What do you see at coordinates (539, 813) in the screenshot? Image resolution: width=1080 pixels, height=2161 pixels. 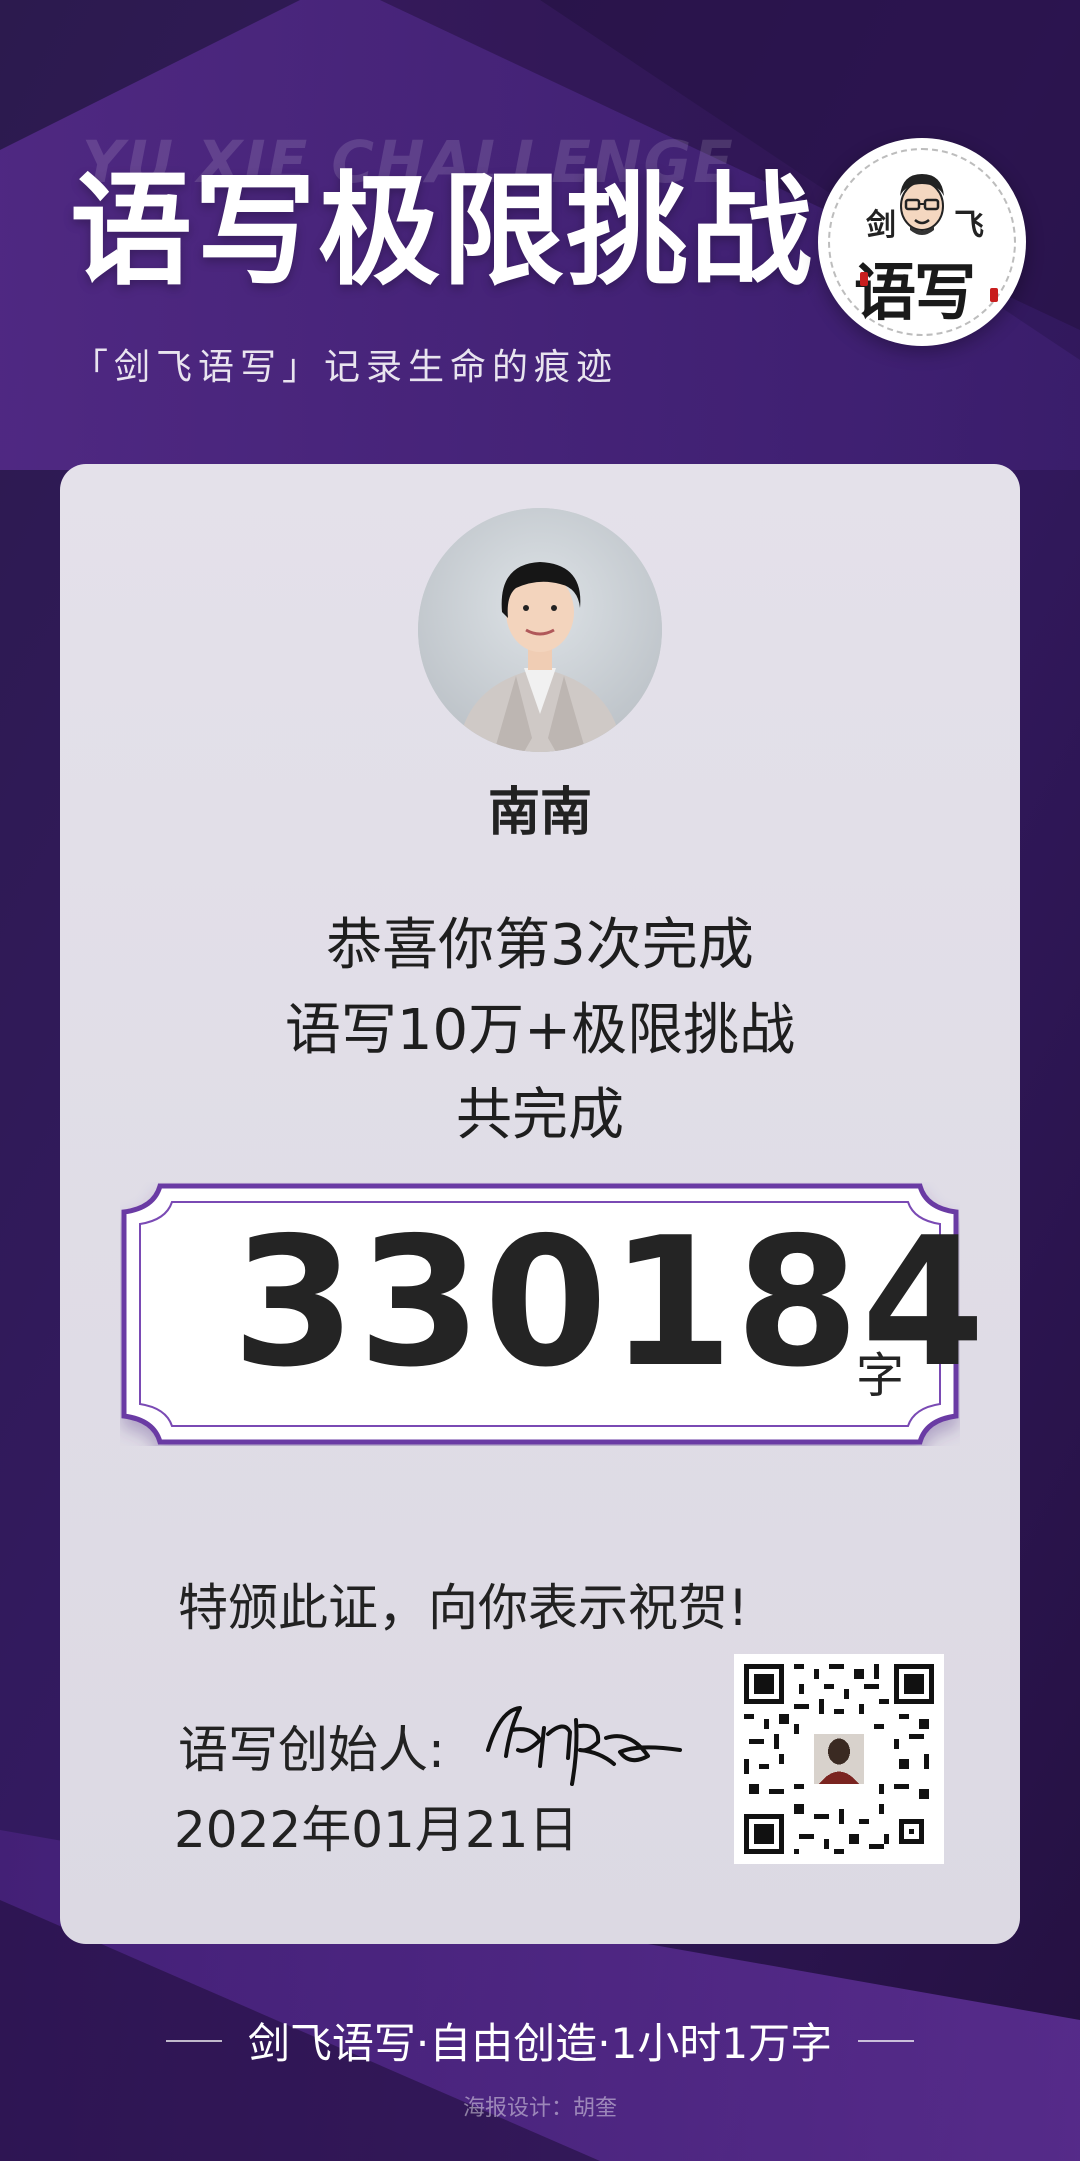 I see `user-name: 南南` at bounding box center [539, 813].